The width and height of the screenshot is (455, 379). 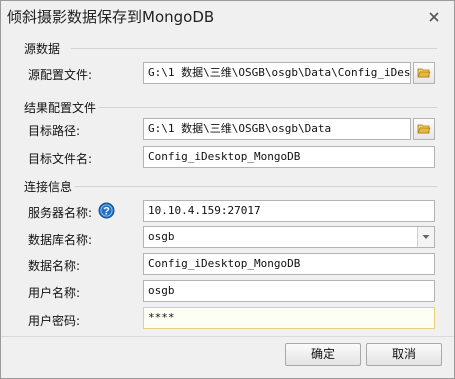 What do you see at coordinates (289, 157) in the screenshot?
I see `target-filename-field: Config_iDesktop_MongoDB` at bounding box center [289, 157].